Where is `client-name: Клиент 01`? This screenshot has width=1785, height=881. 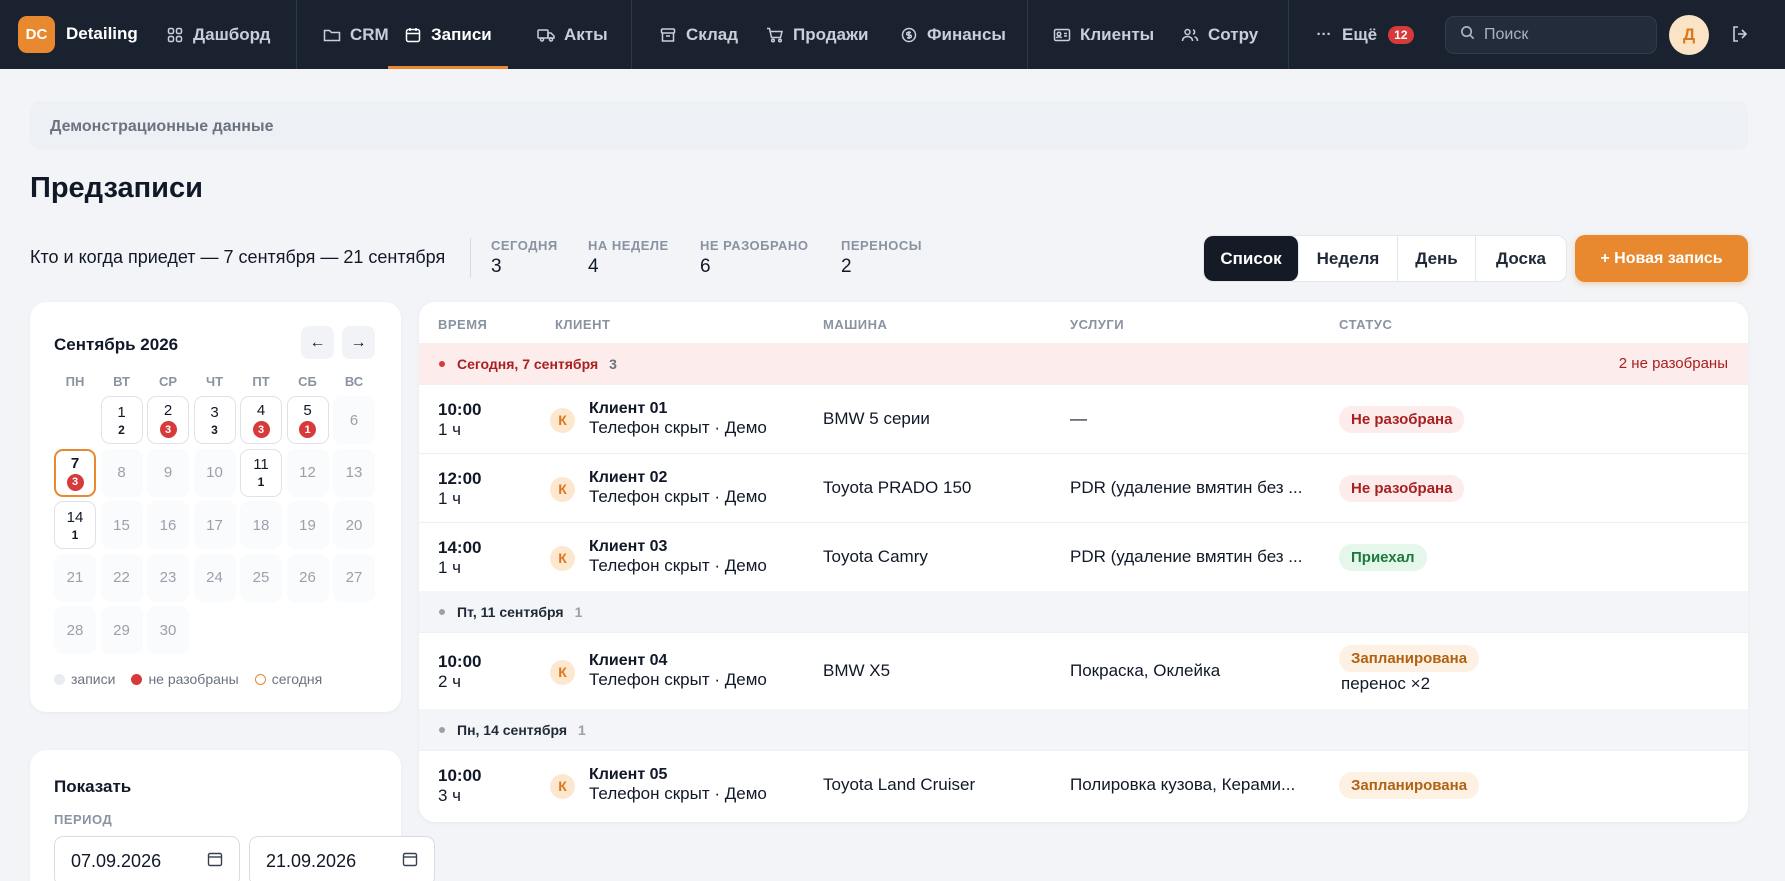 client-name: Клиент 01 is located at coordinates (678, 409).